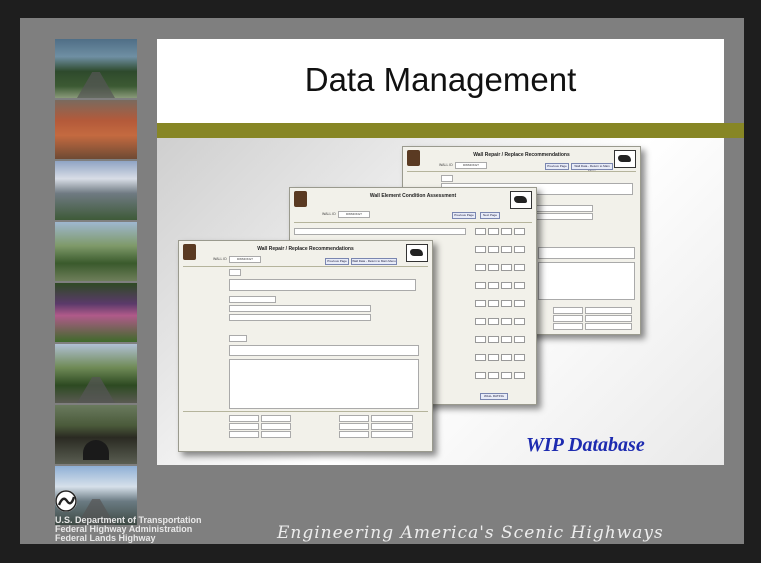  I want to click on title-box: Data Management, so click(440, 81).